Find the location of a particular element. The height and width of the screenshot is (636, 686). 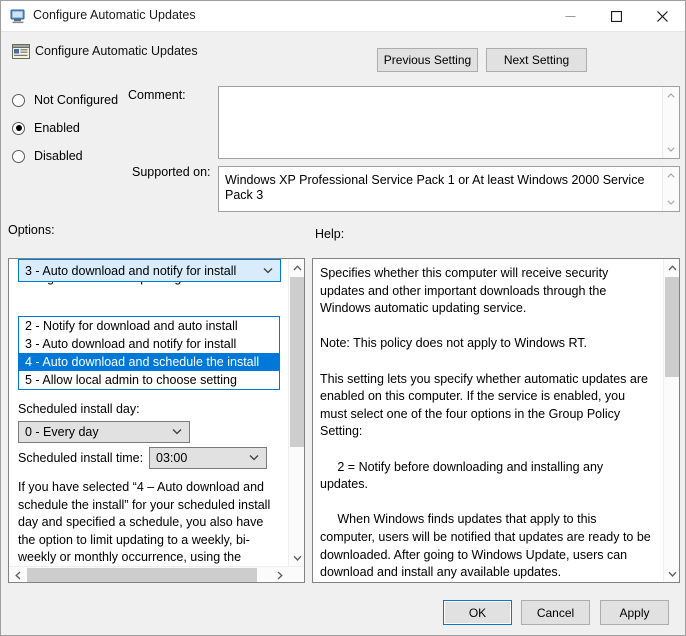

apply-button: Apply is located at coordinates (634, 612).